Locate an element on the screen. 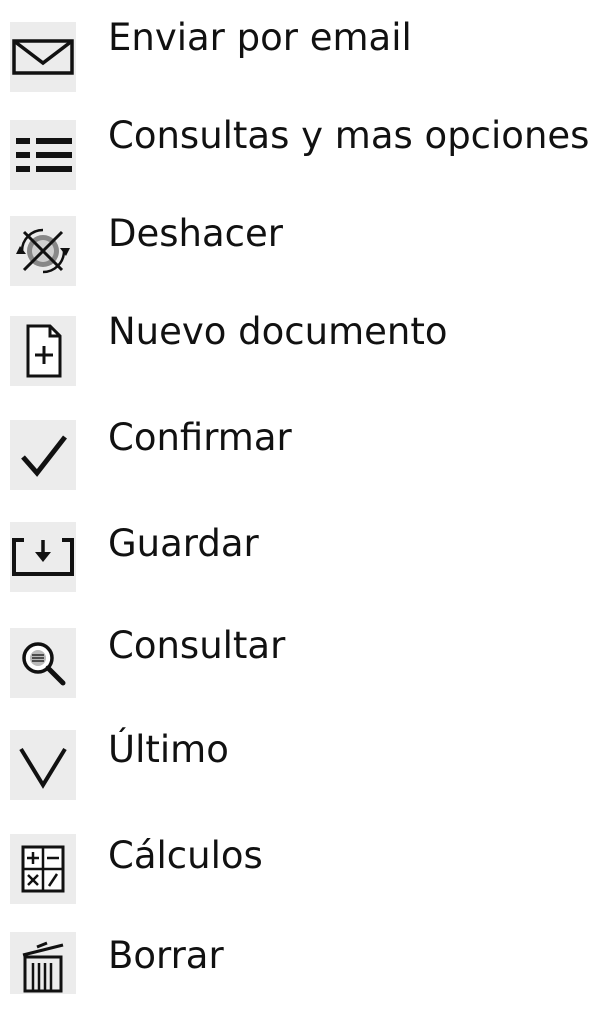 The width and height of the screenshot is (596, 1026). legend-item-delete: Borrar is located at coordinates (298, 976).